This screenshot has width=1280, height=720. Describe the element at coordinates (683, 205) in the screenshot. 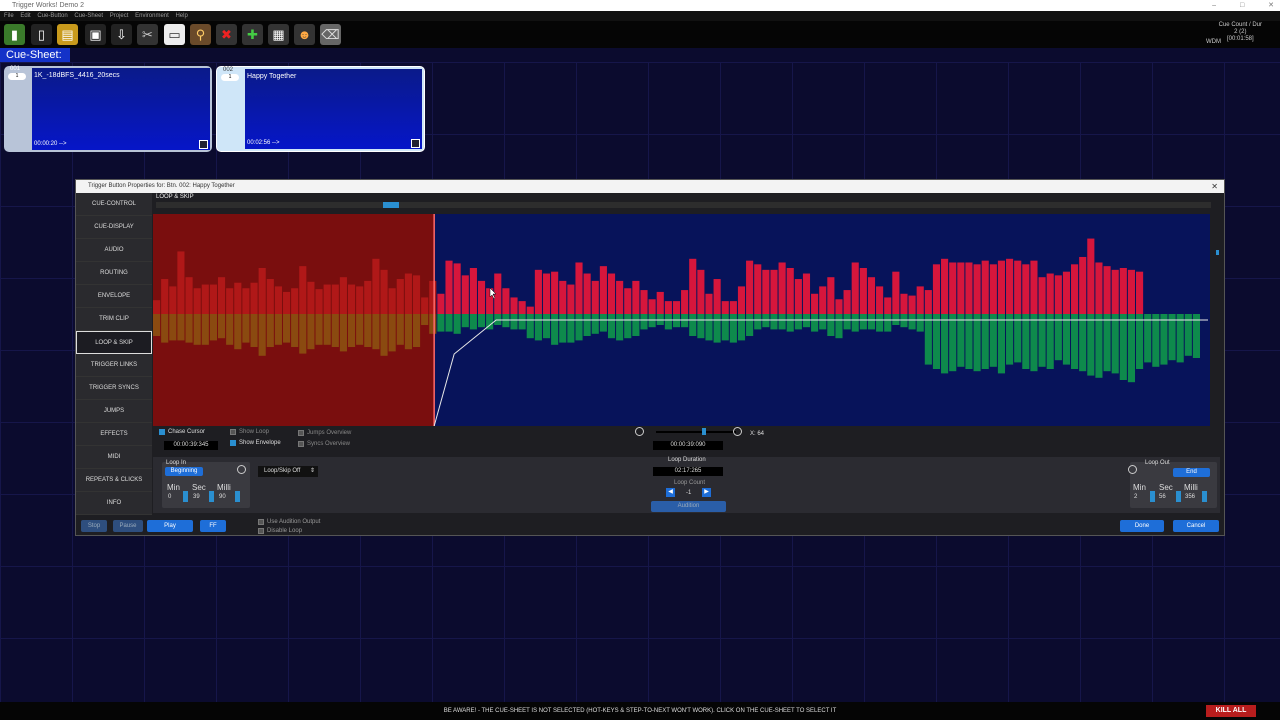

I see `waveform-scrollbar` at that location.